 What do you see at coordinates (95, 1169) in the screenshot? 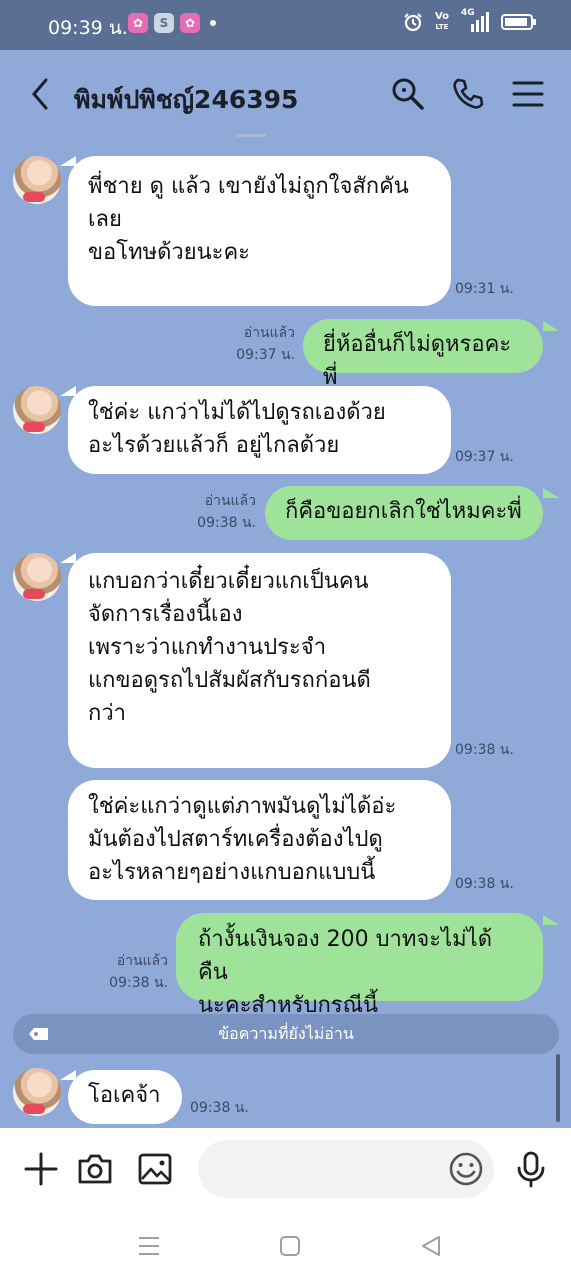
I see `camera-icon` at bounding box center [95, 1169].